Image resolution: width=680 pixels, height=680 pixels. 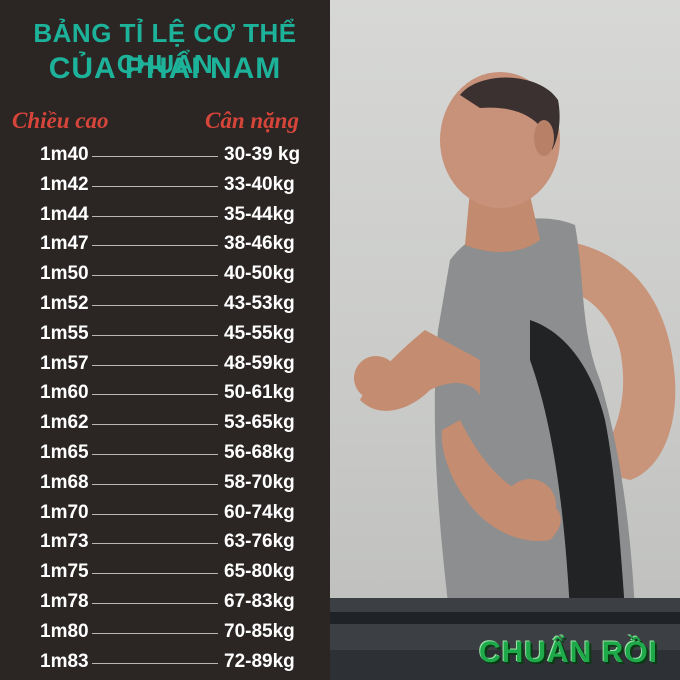 I want to click on weight-value: 58-70kg, so click(x=259, y=482).